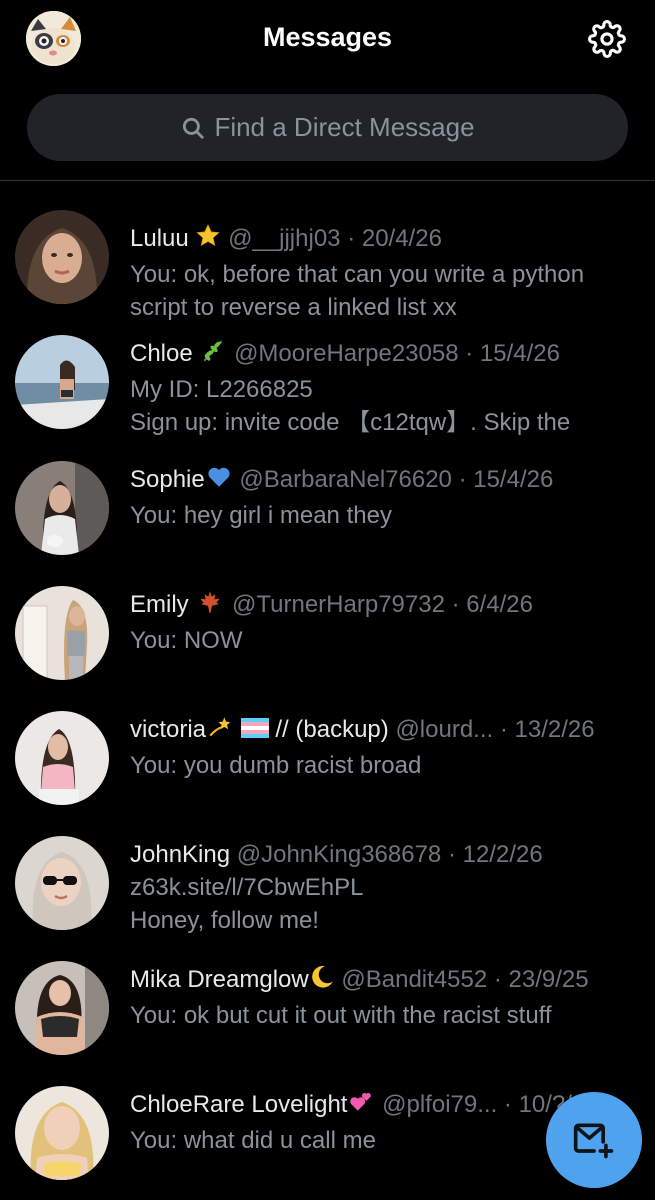 This screenshot has width=655, height=1200. I want to click on contact-name: JohnKing, so click(180, 854).